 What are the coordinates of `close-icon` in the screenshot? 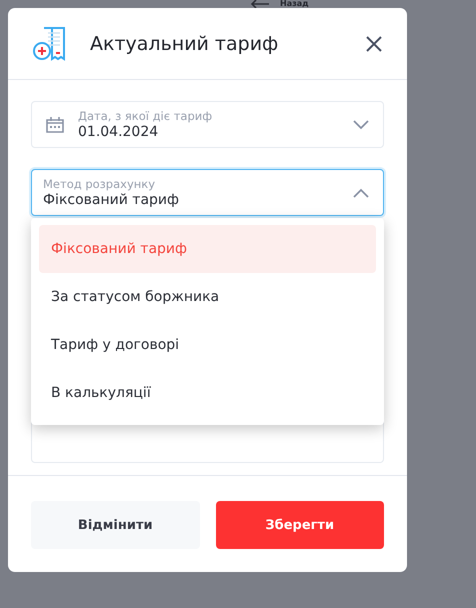 It's located at (374, 43).